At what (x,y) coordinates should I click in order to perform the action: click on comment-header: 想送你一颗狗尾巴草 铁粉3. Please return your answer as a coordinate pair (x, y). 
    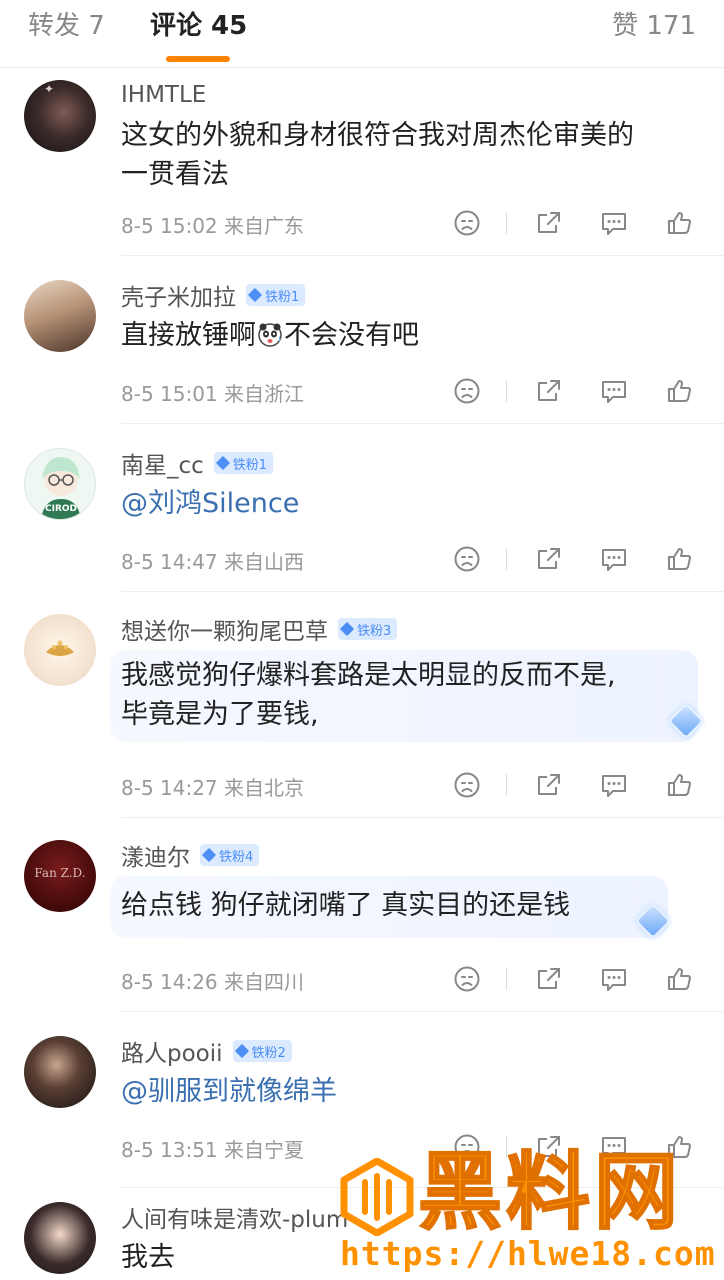
    Looking at the image, I should click on (259, 629).